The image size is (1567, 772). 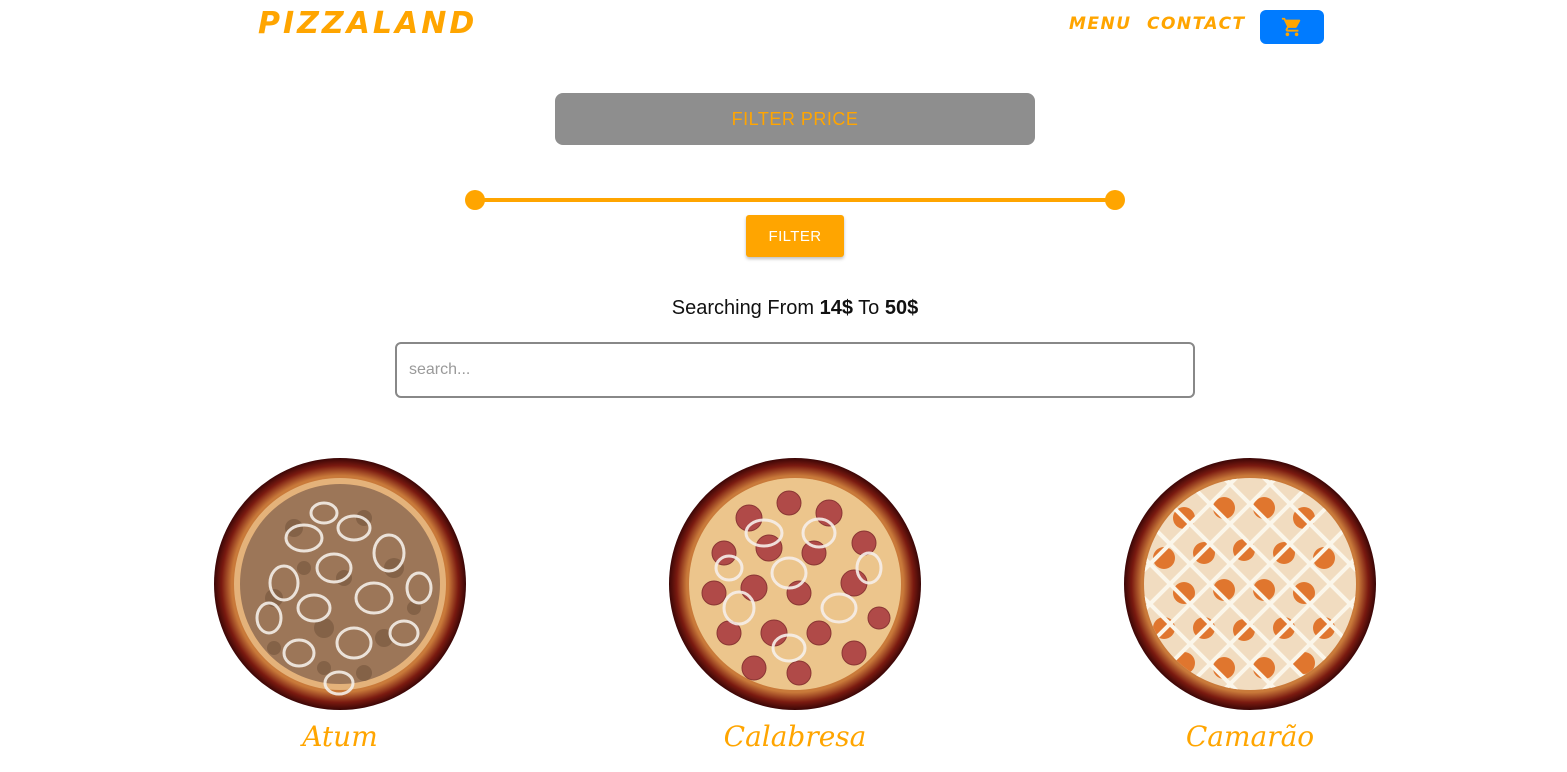 What do you see at coordinates (367, 23) in the screenshot?
I see `brand-logo: PIZZALAND` at bounding box center [367, 23].